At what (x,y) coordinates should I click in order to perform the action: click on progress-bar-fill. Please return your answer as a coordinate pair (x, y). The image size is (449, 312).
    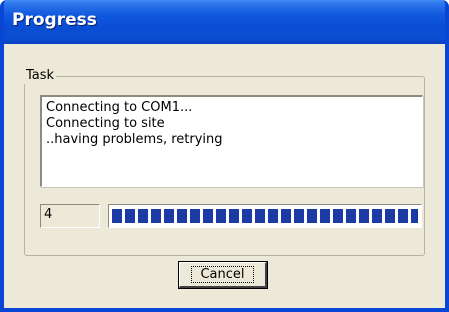
    Looking at the image, I should click on (265, 216).